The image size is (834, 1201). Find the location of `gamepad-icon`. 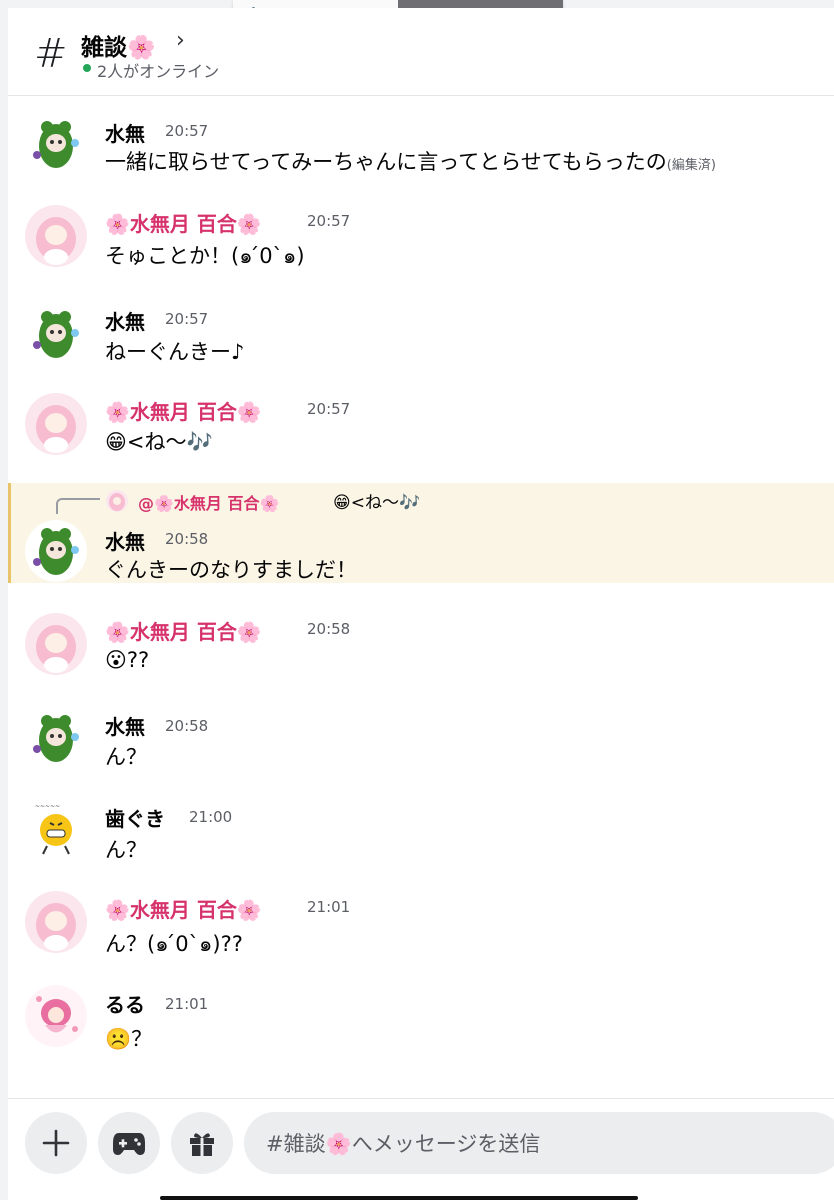

gamepad-icon is located at coordinates (129, 1144).